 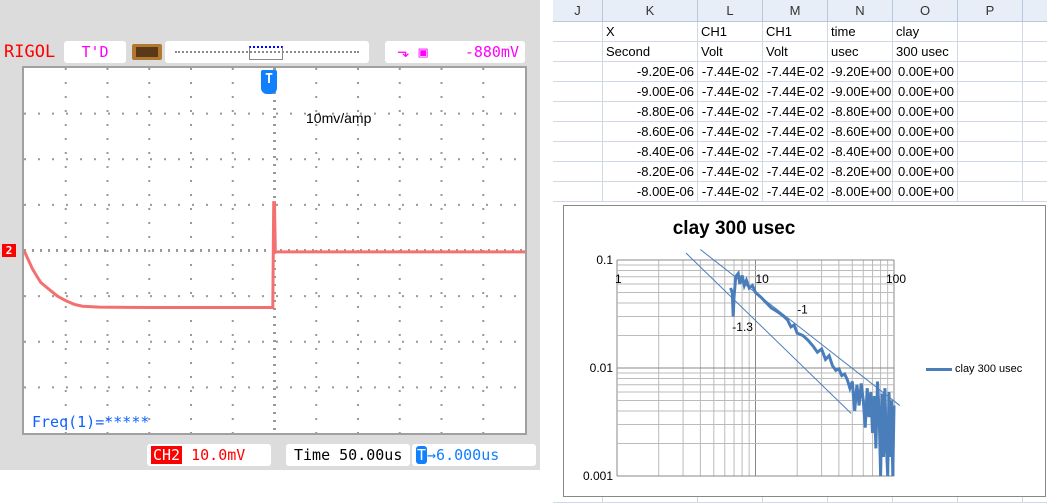 I want to click on cell: -8.40E+00, so click(x=860, y=152).